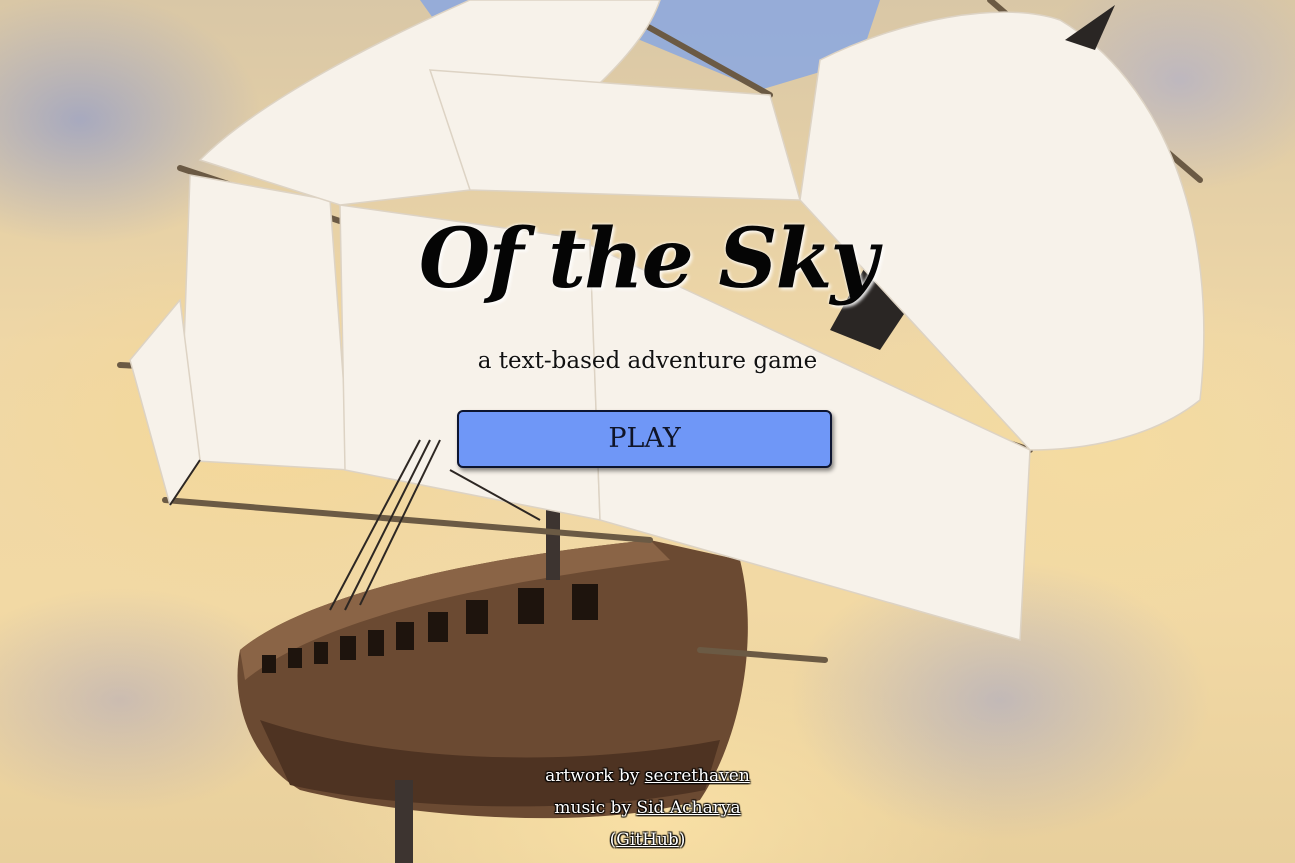  I want to click on artwork-credit-label: artwork by, so click(592, 776).